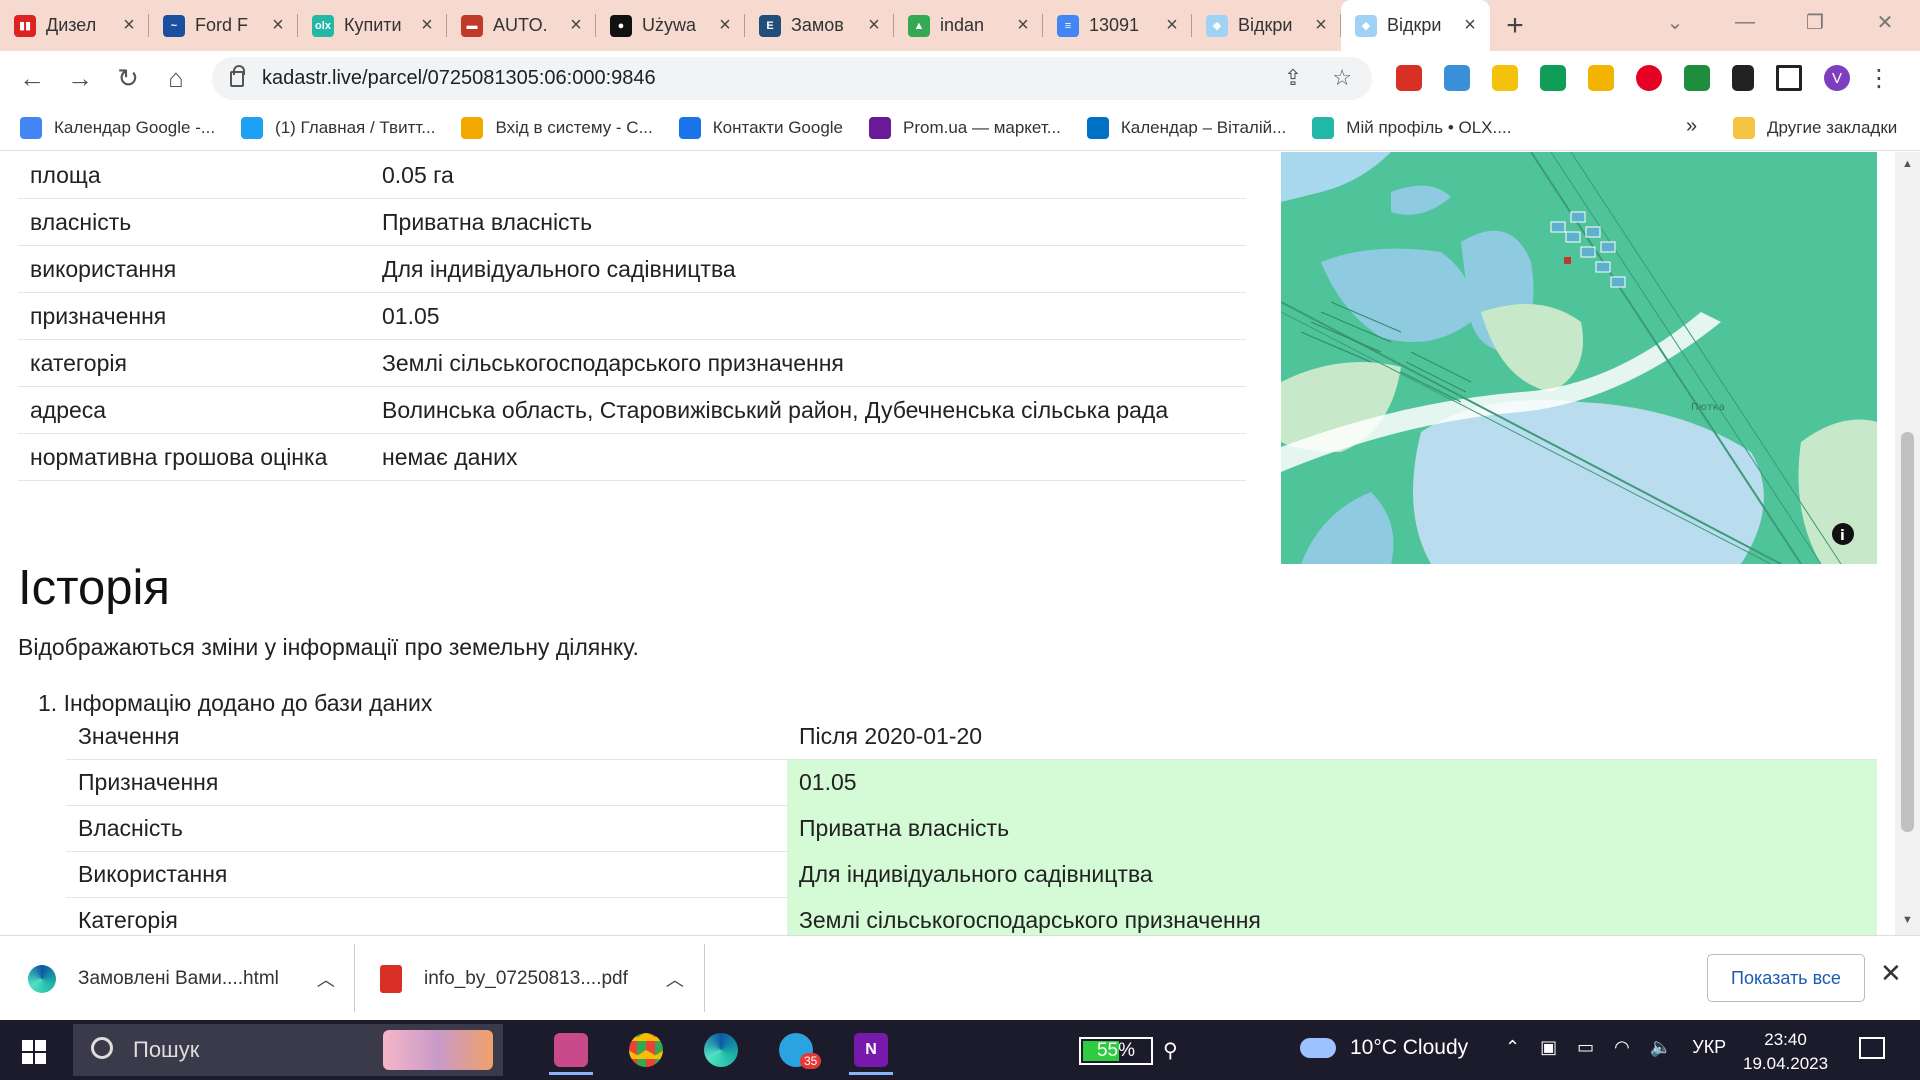 The image size is (1920, 1080). I want to click on forward-button: →, so click(80, 78).